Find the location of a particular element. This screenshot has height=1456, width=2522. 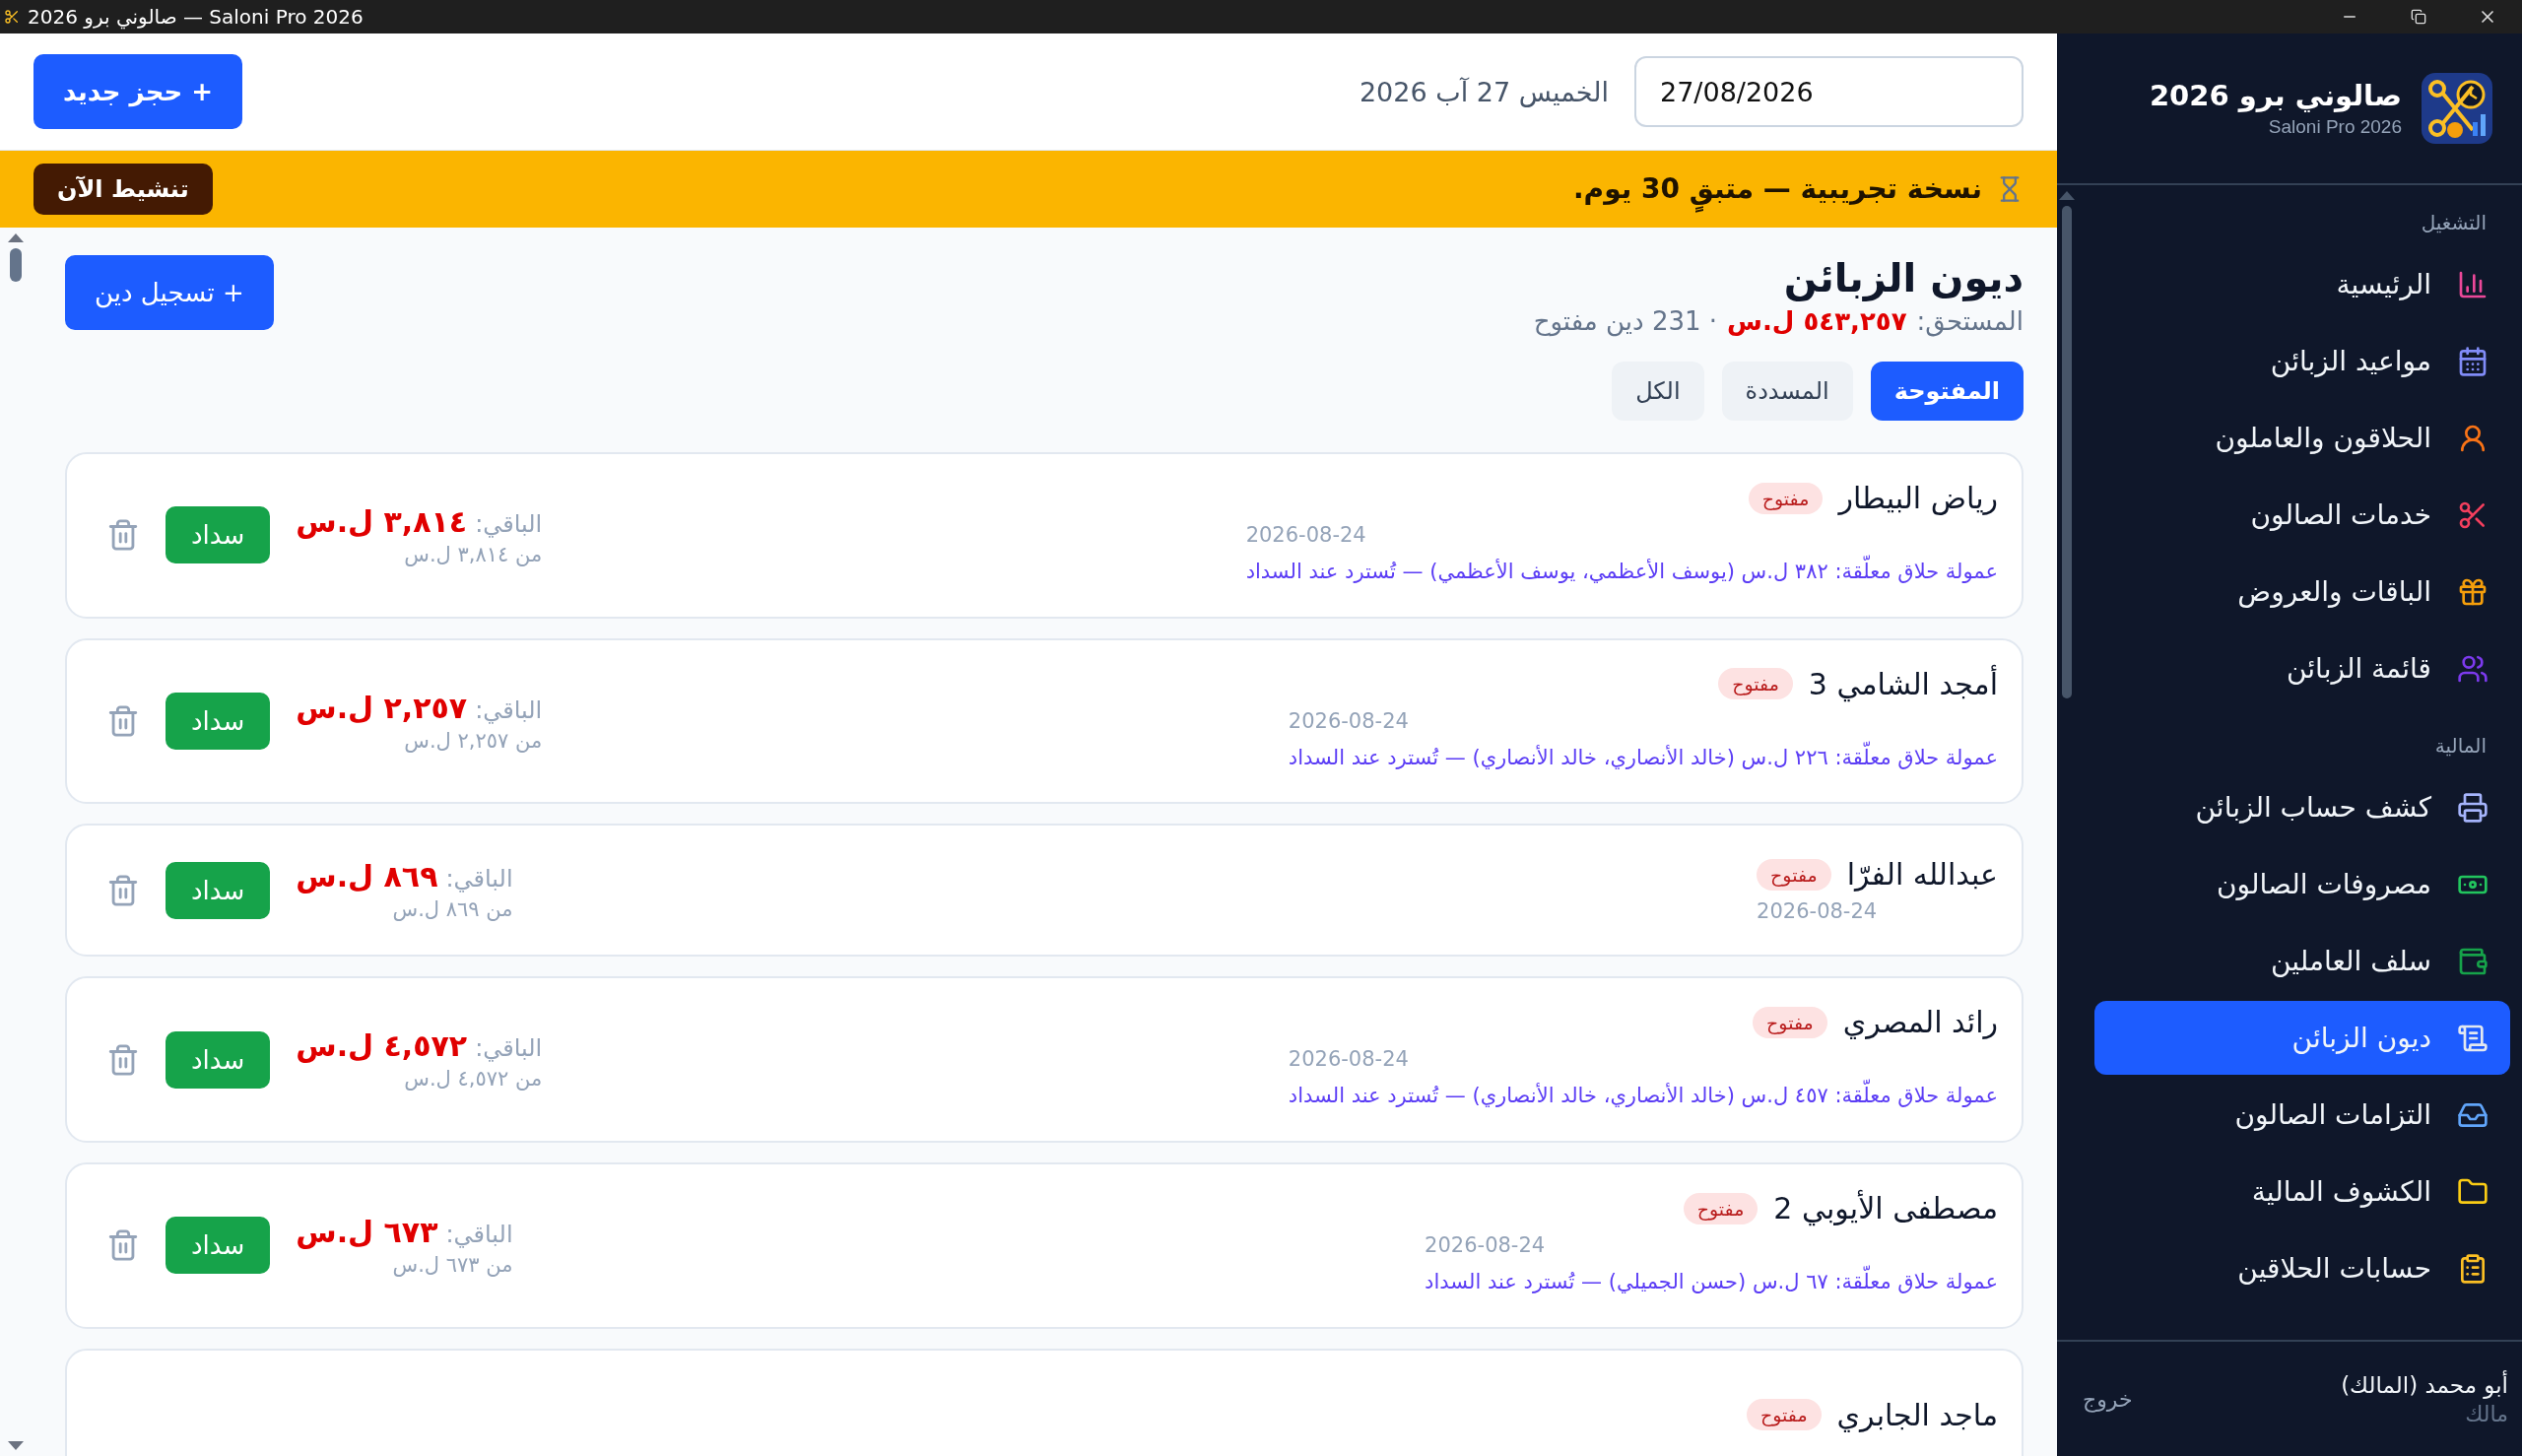

nav-item: الباقات والعروض is located at coordinates (2302, 592).